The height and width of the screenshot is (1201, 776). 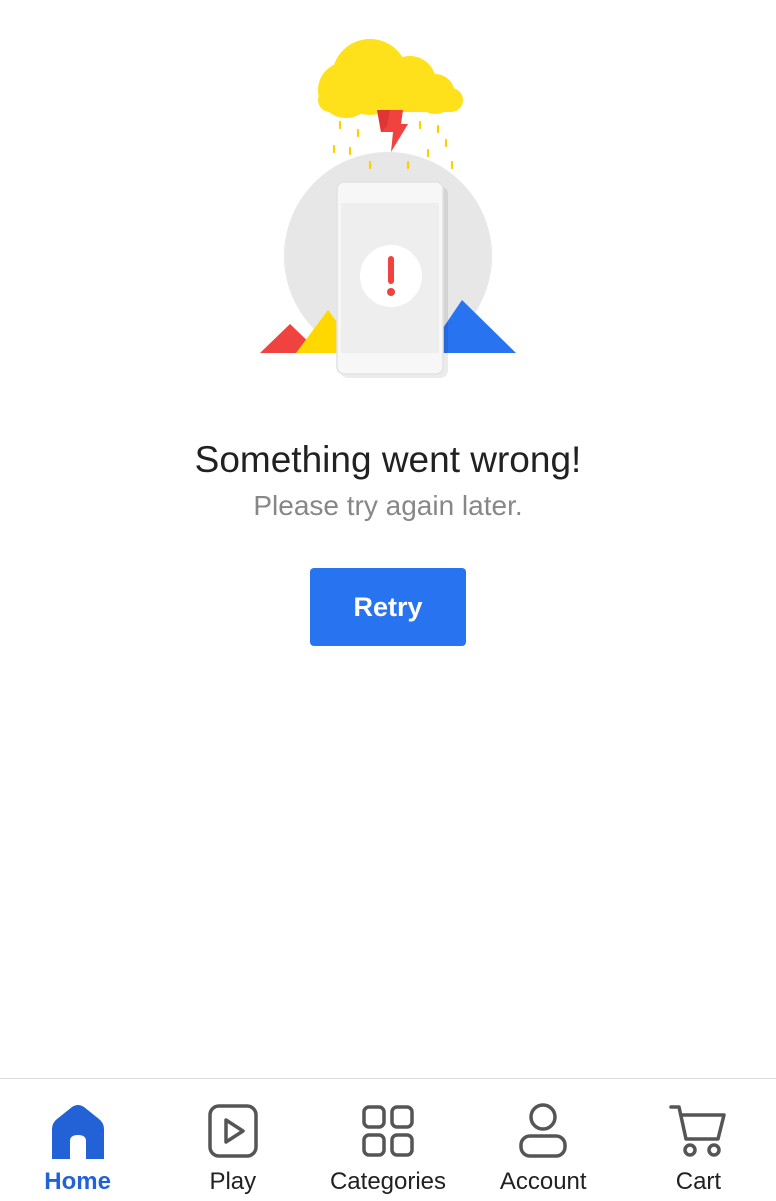 I want to click on error-illustration, so click(x=388, y=208).